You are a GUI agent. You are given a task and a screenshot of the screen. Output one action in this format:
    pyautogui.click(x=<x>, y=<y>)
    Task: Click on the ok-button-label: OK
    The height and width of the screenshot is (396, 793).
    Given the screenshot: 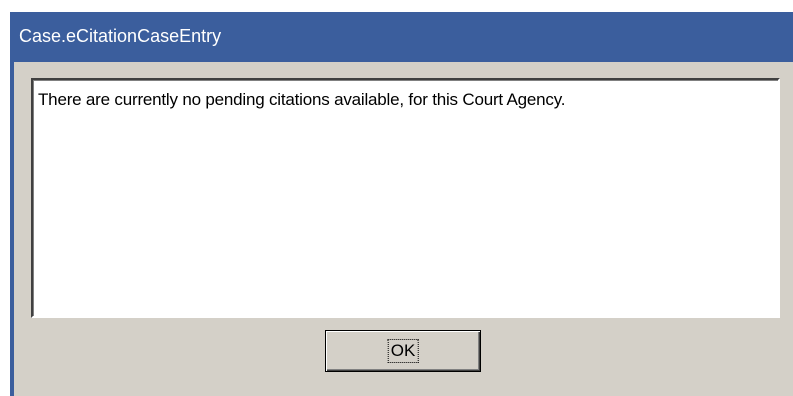 What is the action you would take?
    pyautogui.click(x=403, y=351)
    